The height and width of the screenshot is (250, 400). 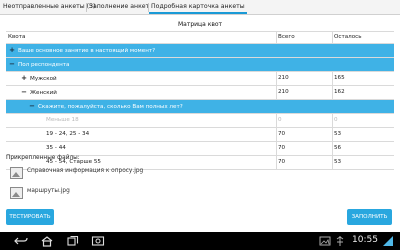 I want to click on table-row: + Мужской 210 165, so click(x=200, y=79).